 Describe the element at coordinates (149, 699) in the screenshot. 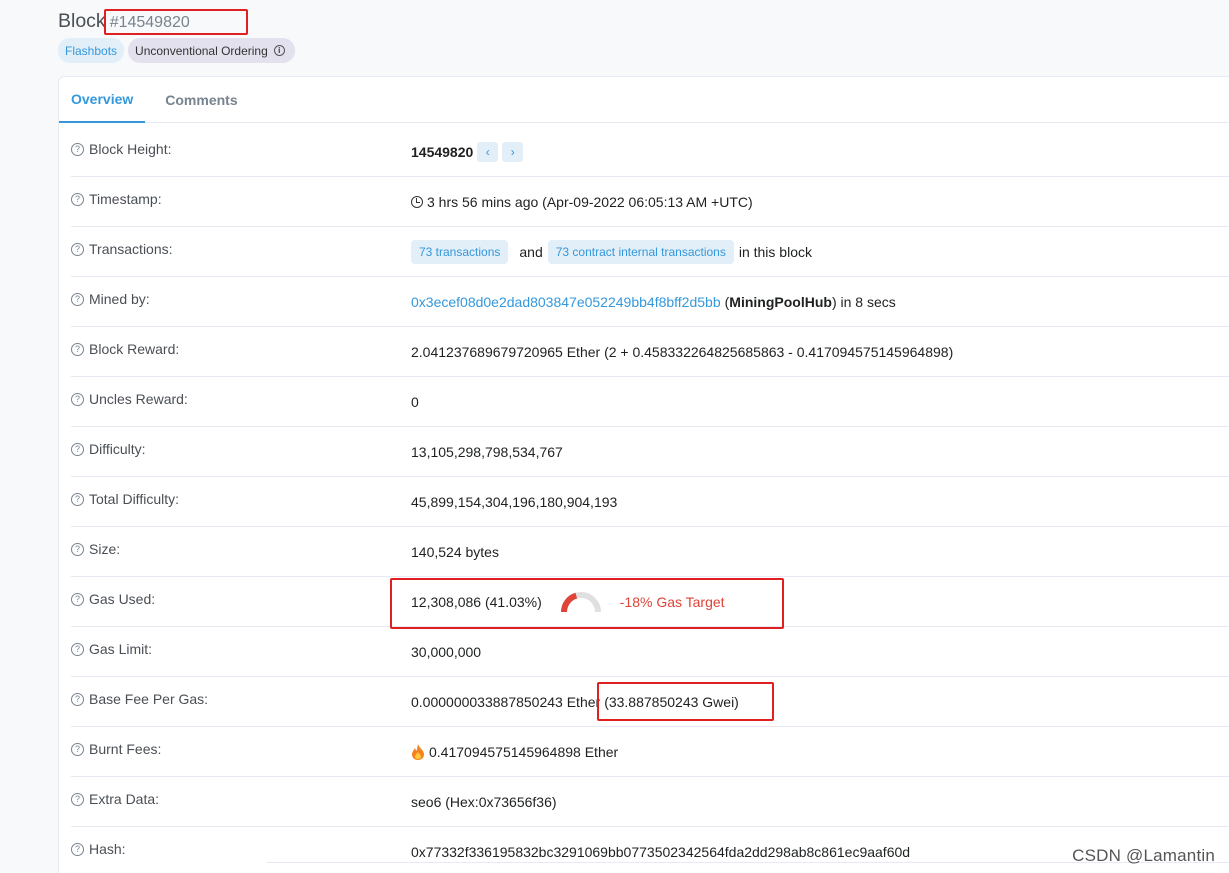

I see `label-text: Base Fee Per Gas:` at that location.